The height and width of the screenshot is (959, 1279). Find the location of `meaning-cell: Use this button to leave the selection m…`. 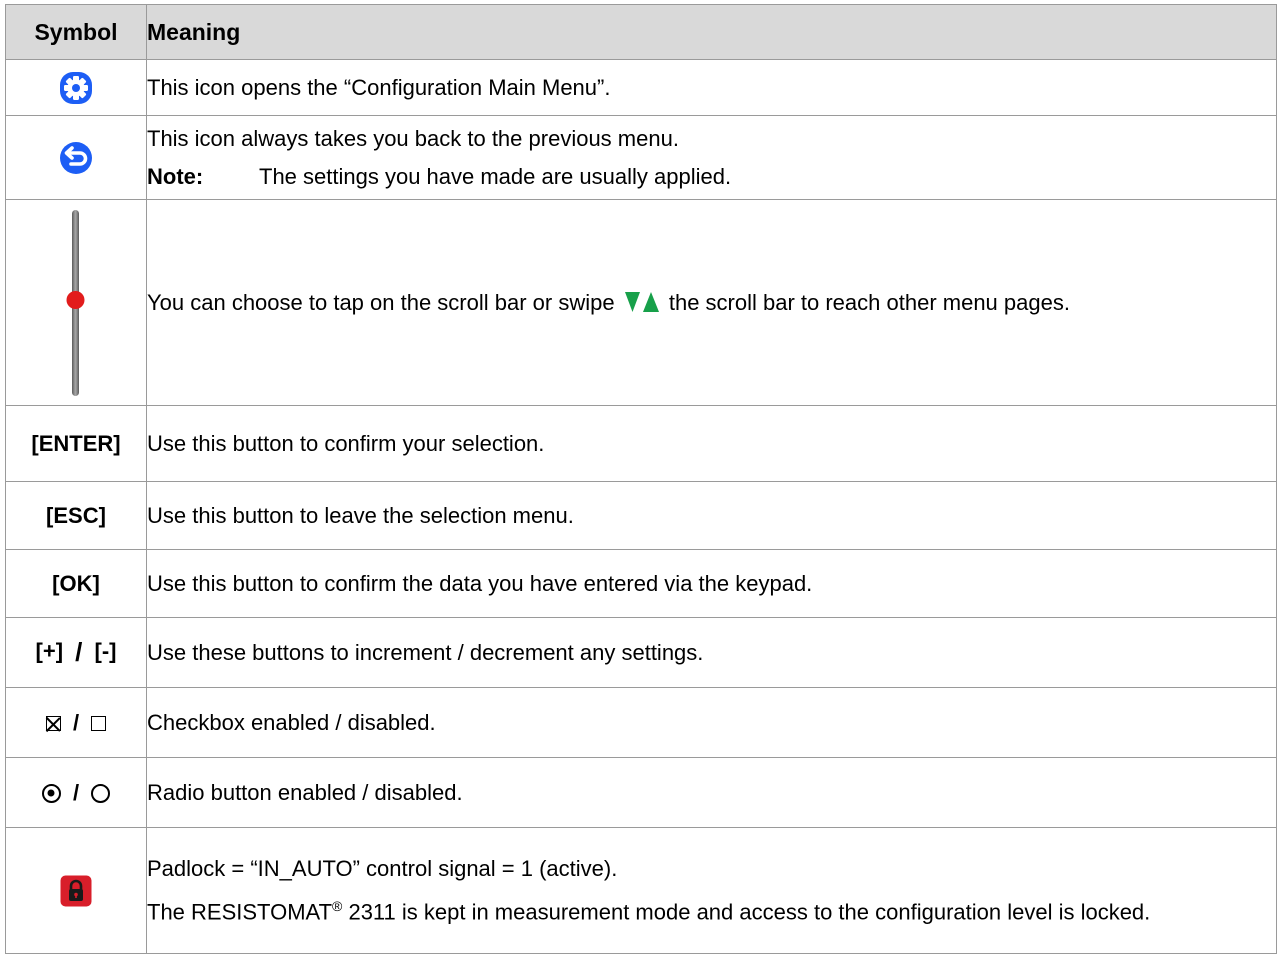

meaning-cell: Use this button to leave the selection m… is located at coordinates (711, 515).